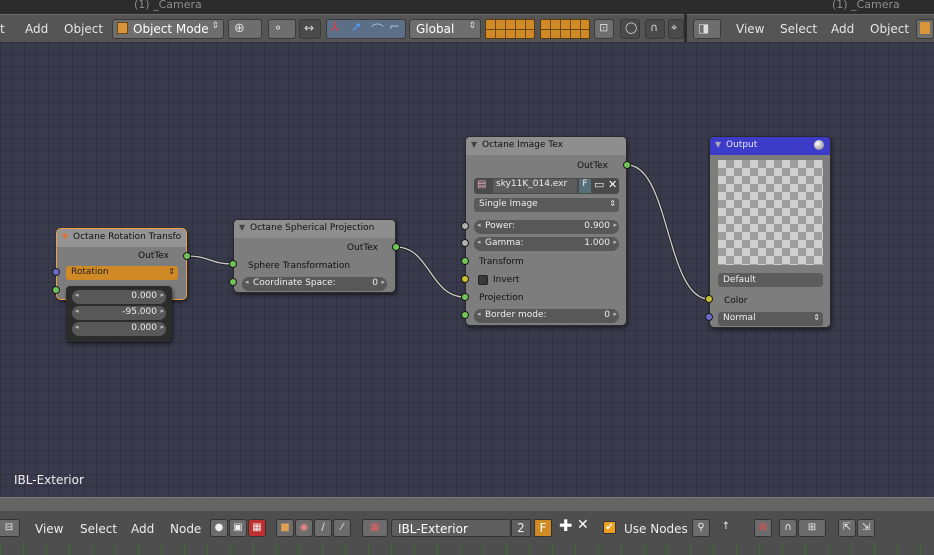 The height and width of the screenshot is (555, 934). Describe the element at coordinates (676, 29) in the screenshot. I see `snap-target-button: ⌖` at that location.